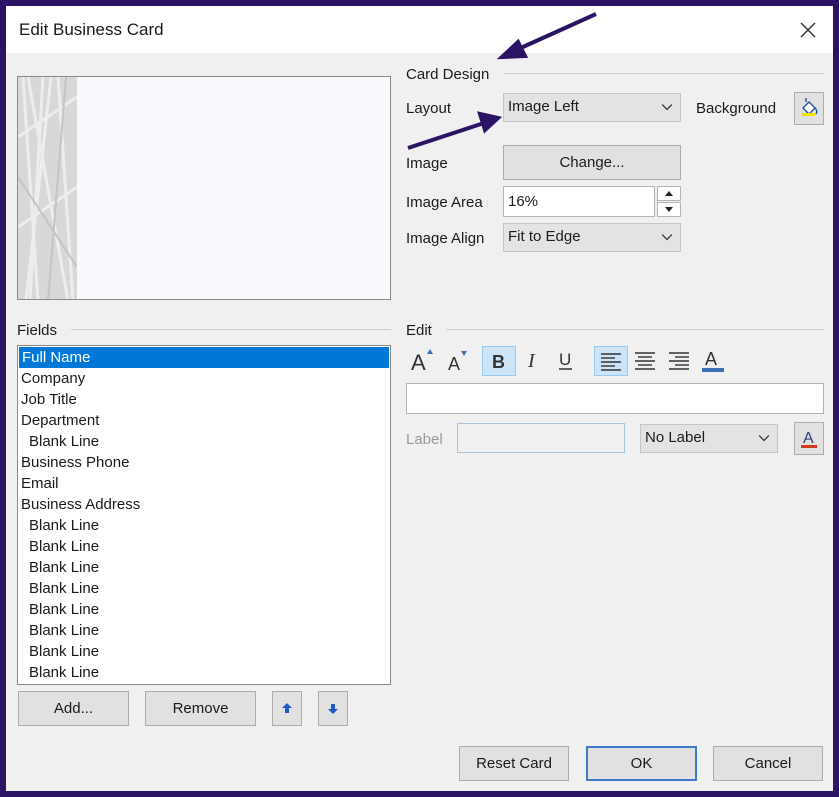 This screenshot has height=797, width=839. I want to click on image-area-down-button, so click(669, 209).